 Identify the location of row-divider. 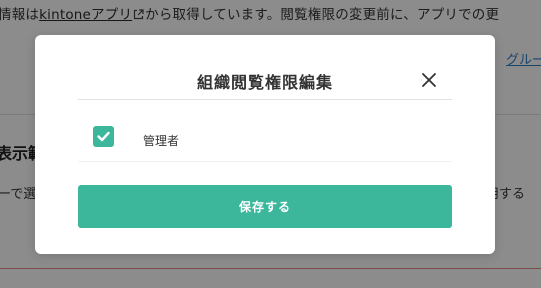
(265, 161).